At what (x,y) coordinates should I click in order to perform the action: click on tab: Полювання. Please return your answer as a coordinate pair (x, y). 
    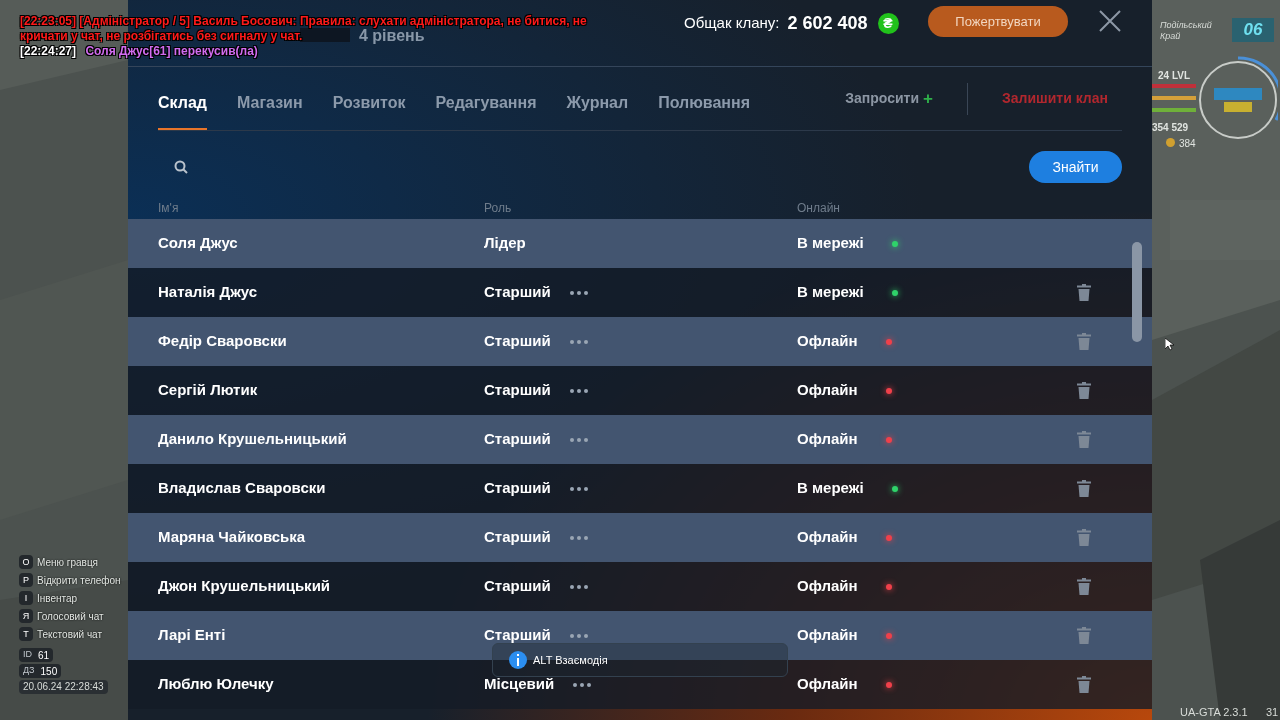
    Looking at the image, I should click on (704, 98).